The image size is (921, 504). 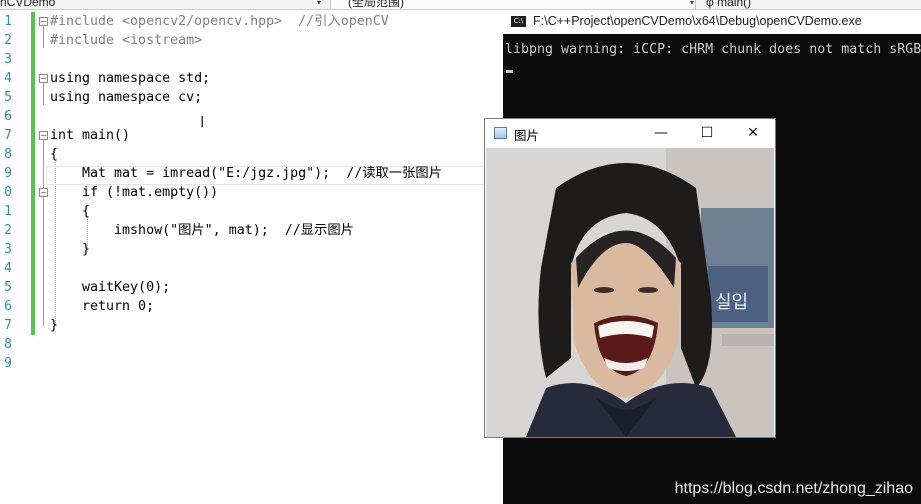 What do you see at coordinates (712, 4) in the screenshot?
I see `function-icon: φ` at bounding box center [712, 4].